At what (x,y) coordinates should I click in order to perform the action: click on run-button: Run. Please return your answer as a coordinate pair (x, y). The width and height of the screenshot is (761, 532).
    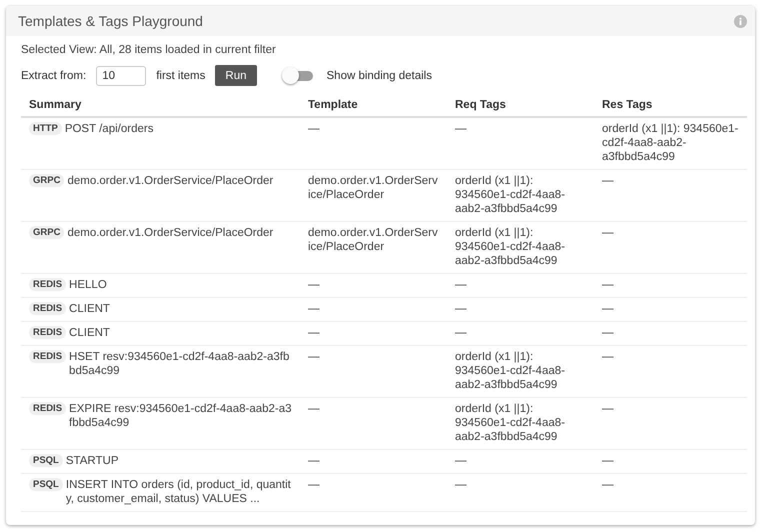
    Looking at the image, I should click on (235, 75).